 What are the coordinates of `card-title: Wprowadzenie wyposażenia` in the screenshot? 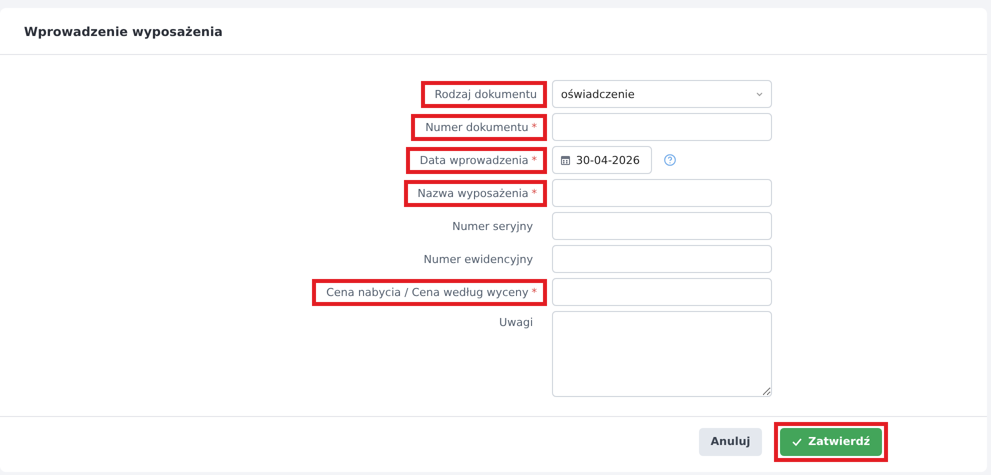 It's located at (123, 31).